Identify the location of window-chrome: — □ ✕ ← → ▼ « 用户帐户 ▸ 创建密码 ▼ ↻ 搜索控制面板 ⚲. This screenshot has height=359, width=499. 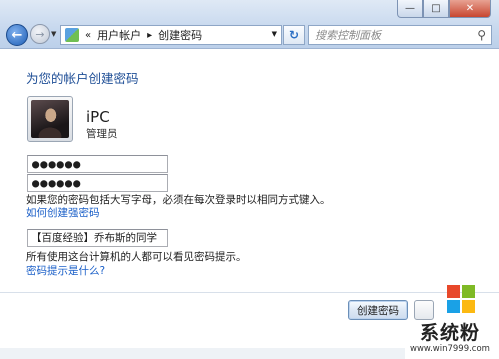
(249, 24).